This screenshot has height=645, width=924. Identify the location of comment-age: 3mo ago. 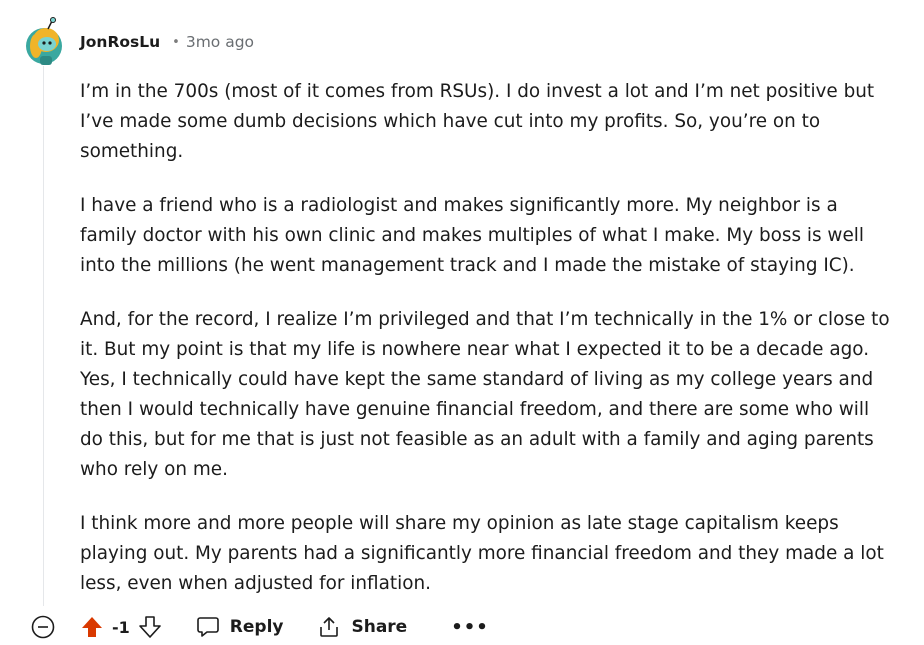
(220, 42).